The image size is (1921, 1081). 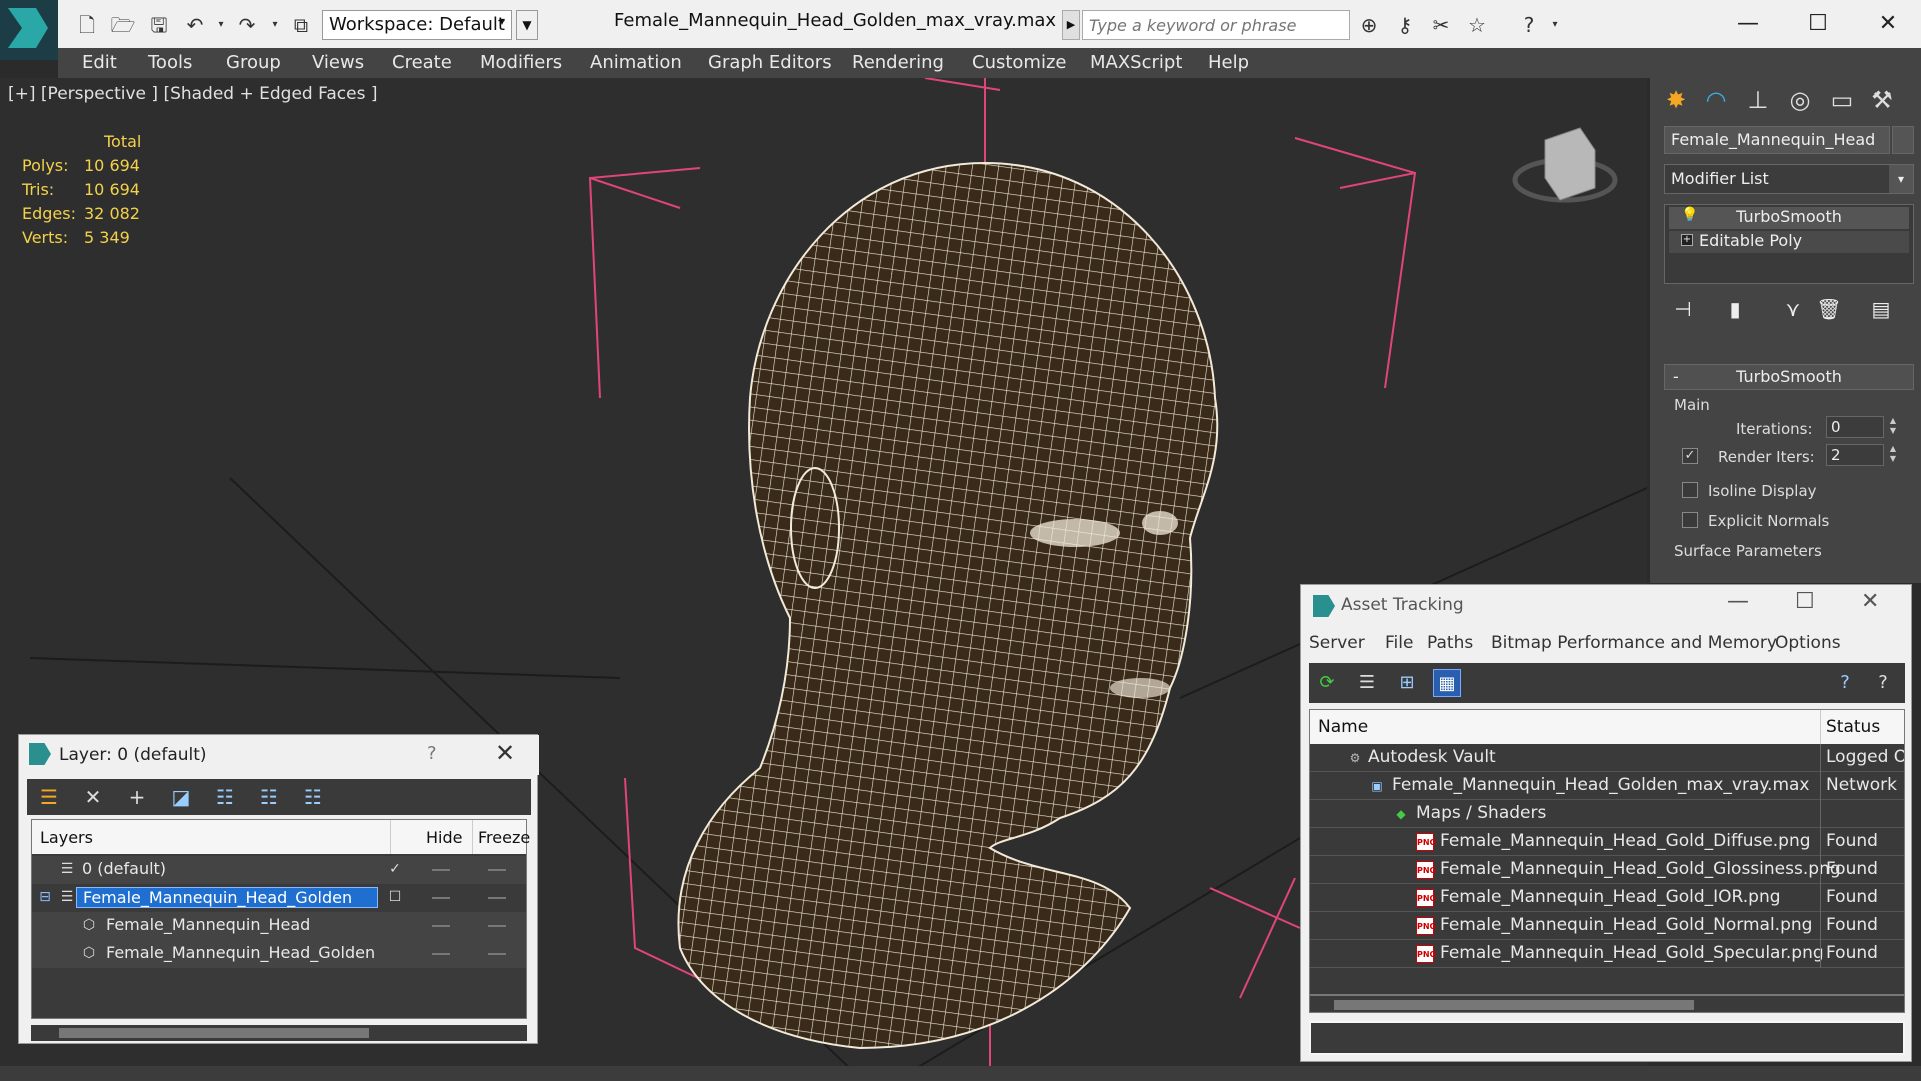 What do you see at coordinates (1789, 242) in the screenshot?
I see `stack-item-editable-poly: + Editable Poly` at bounding box center [1789, 242].